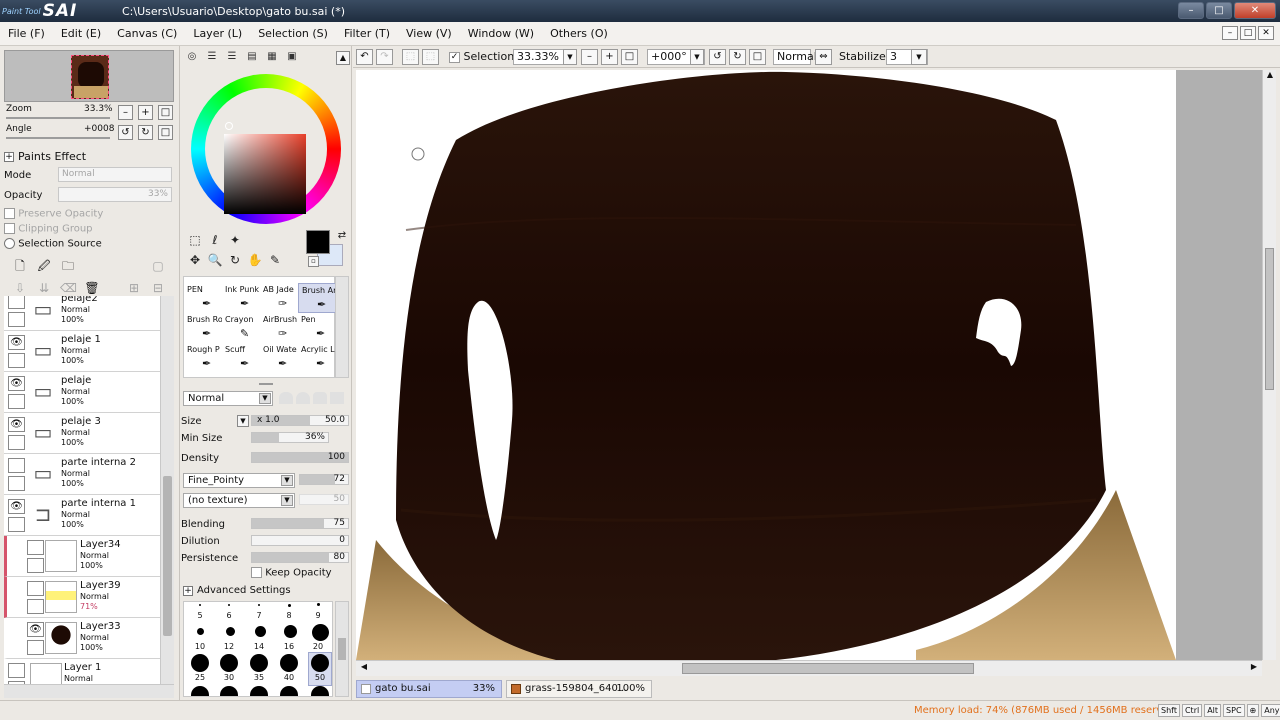  I want to click on layer-item: Layer34 Normal 100%, so click(82, 556).